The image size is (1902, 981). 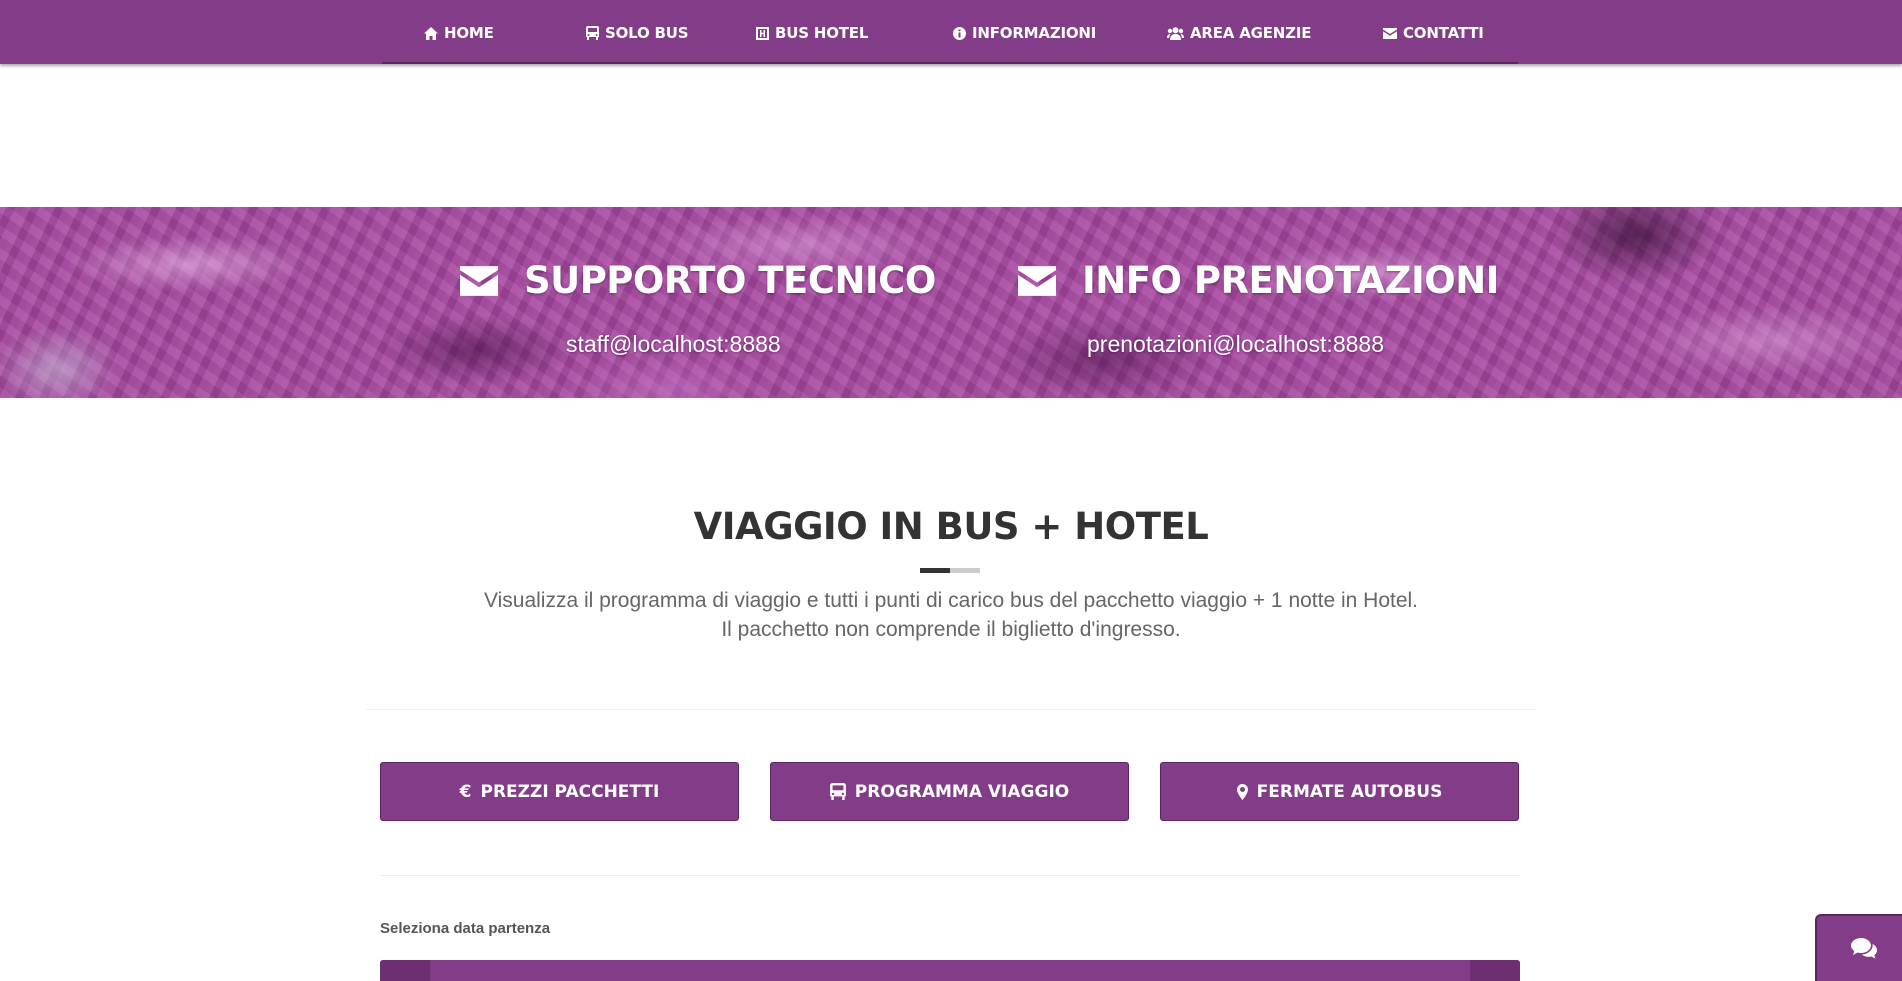 I want to click on button-label: PROGRAMMA VIAGGIO, so click(x=962, y=791).